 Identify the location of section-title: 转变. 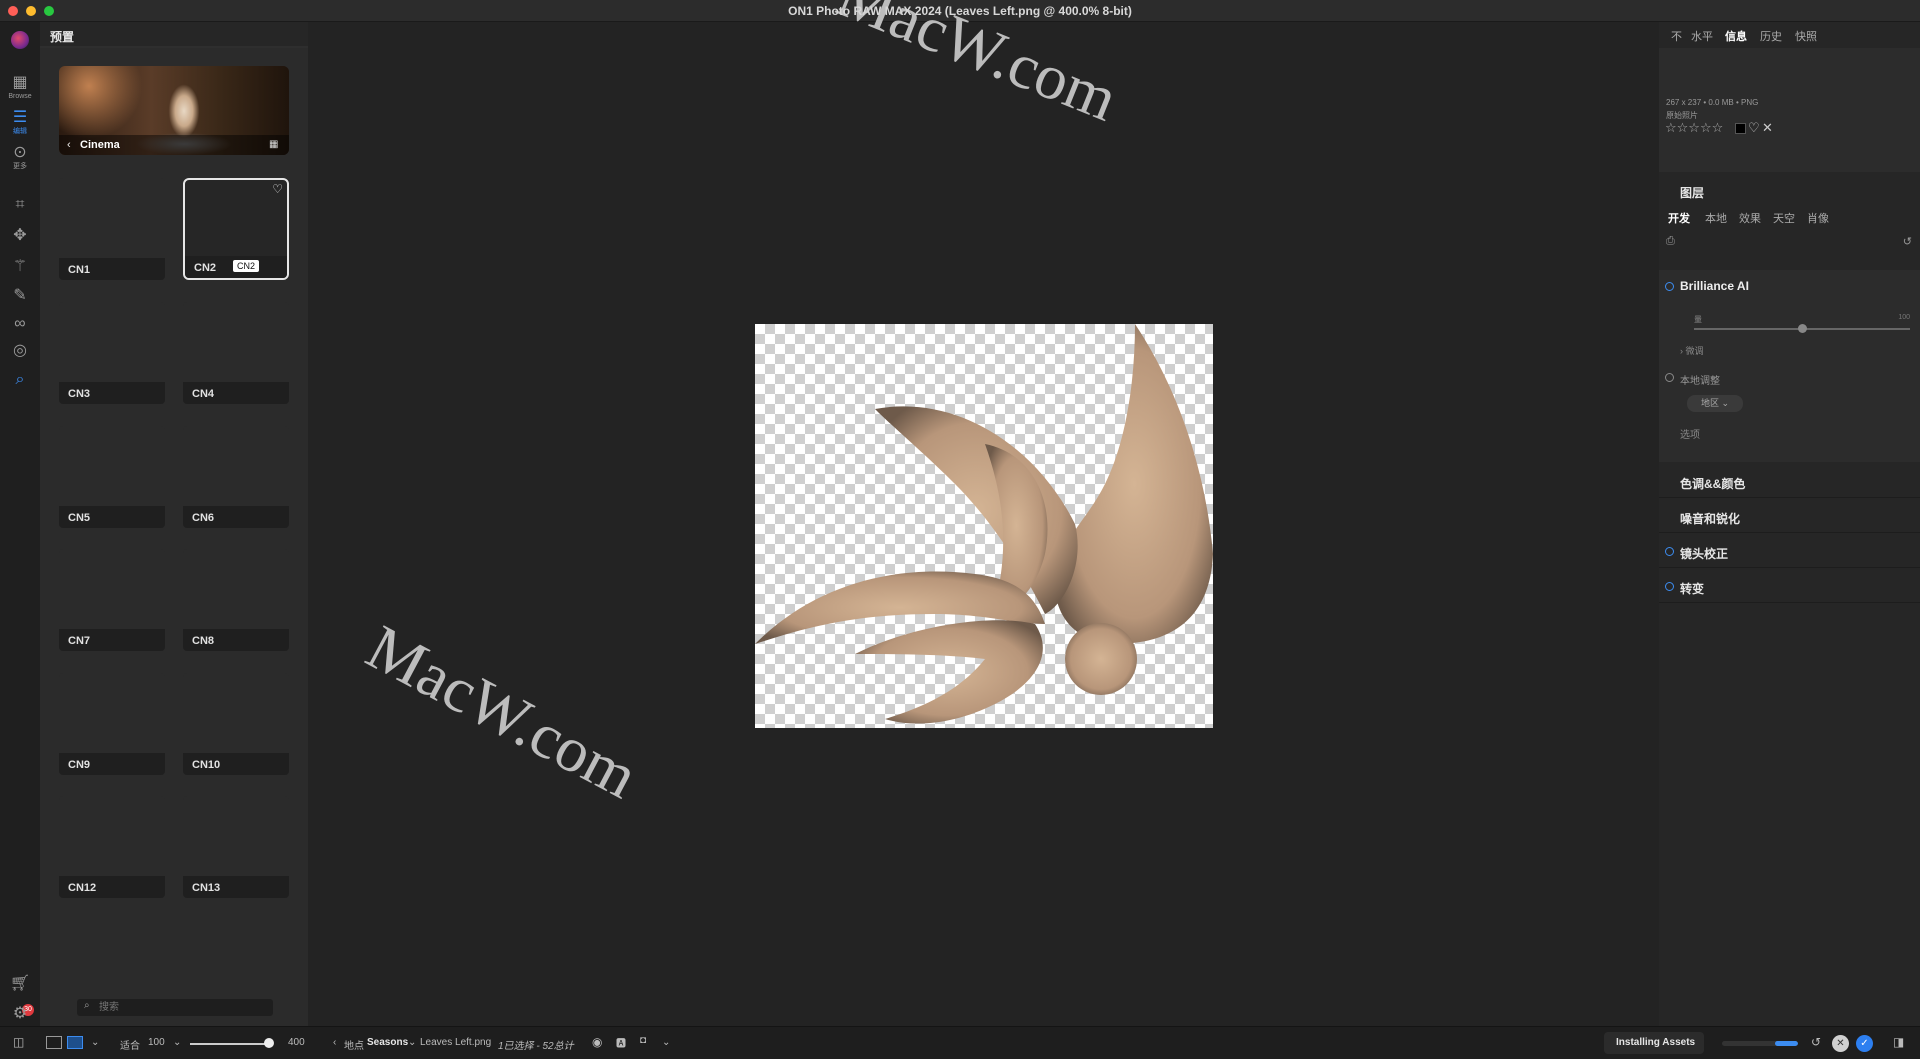
(1692, 589).